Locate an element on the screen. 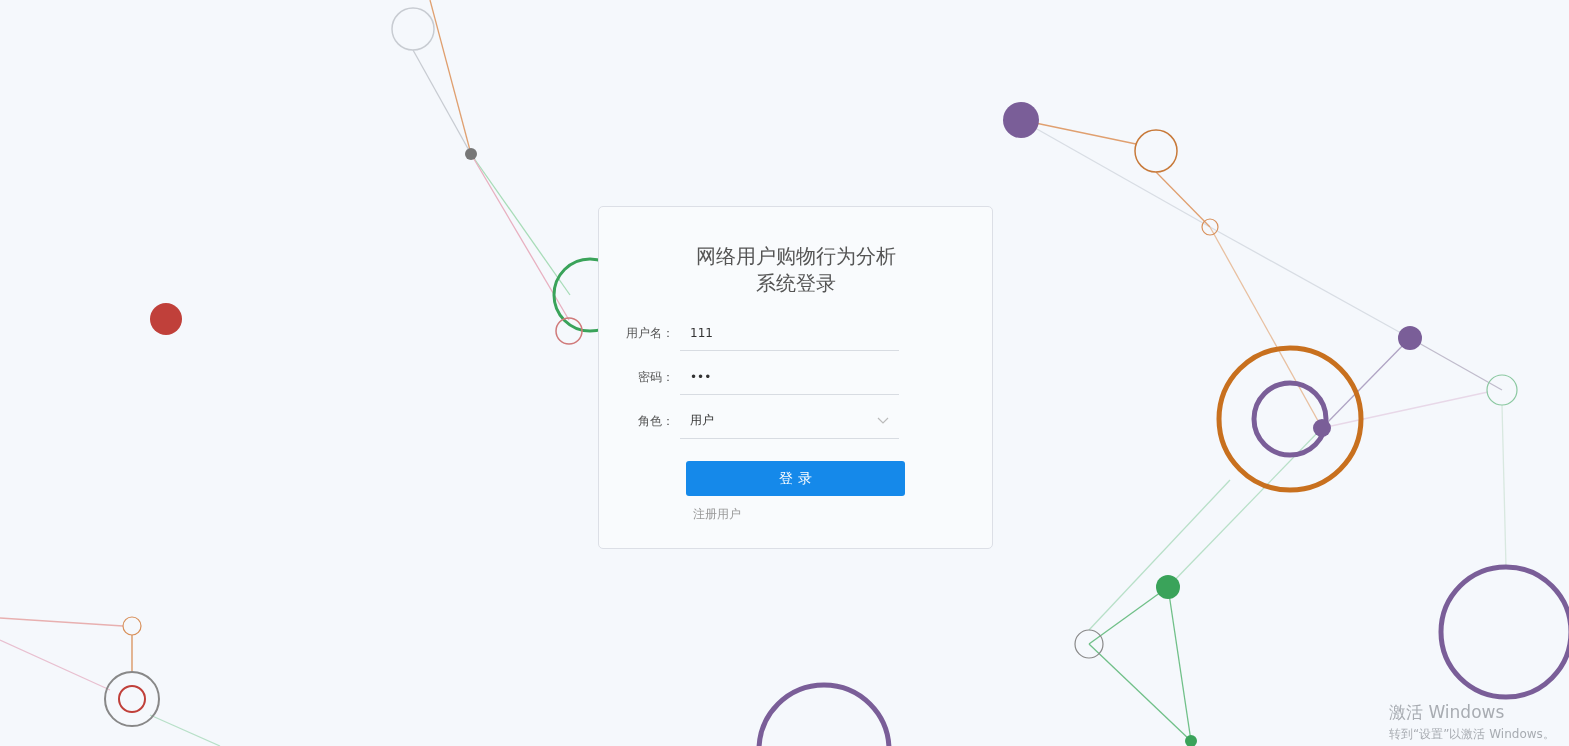 The width and height of the screenshot is (1569, 746). role-select: 用户 is located at coordinates (789, 421).